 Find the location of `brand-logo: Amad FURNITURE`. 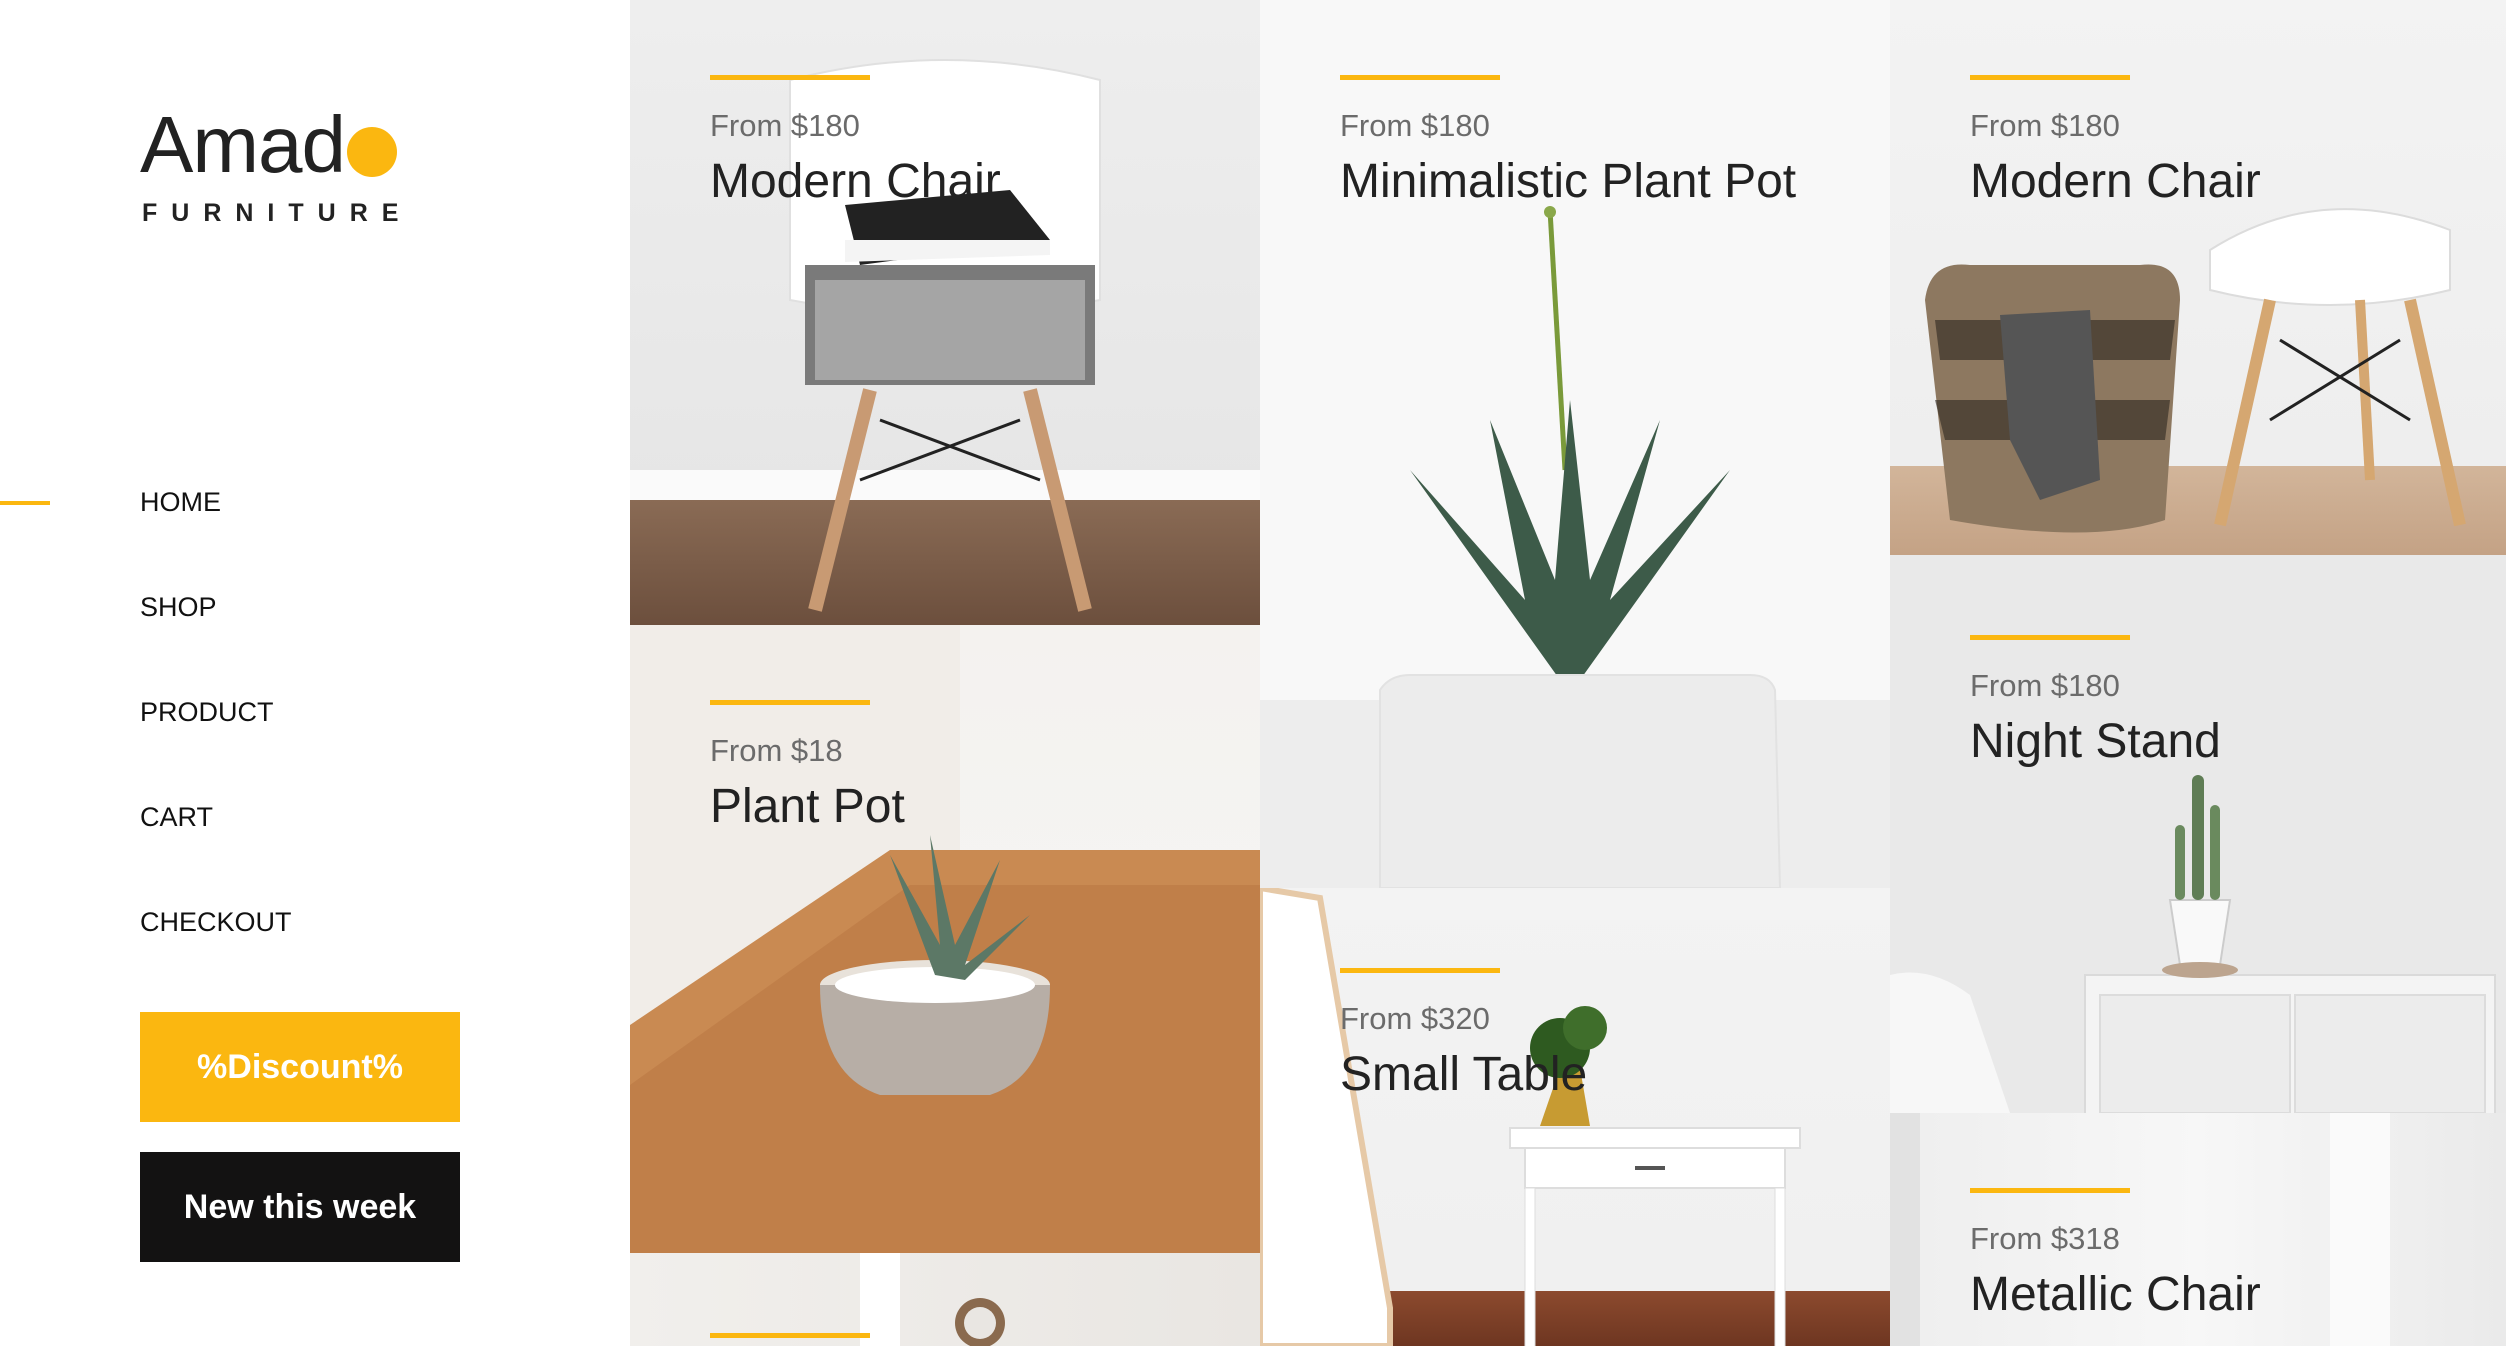

brand-logo: Amad FURNITURE is located at coordinates (276, 166).